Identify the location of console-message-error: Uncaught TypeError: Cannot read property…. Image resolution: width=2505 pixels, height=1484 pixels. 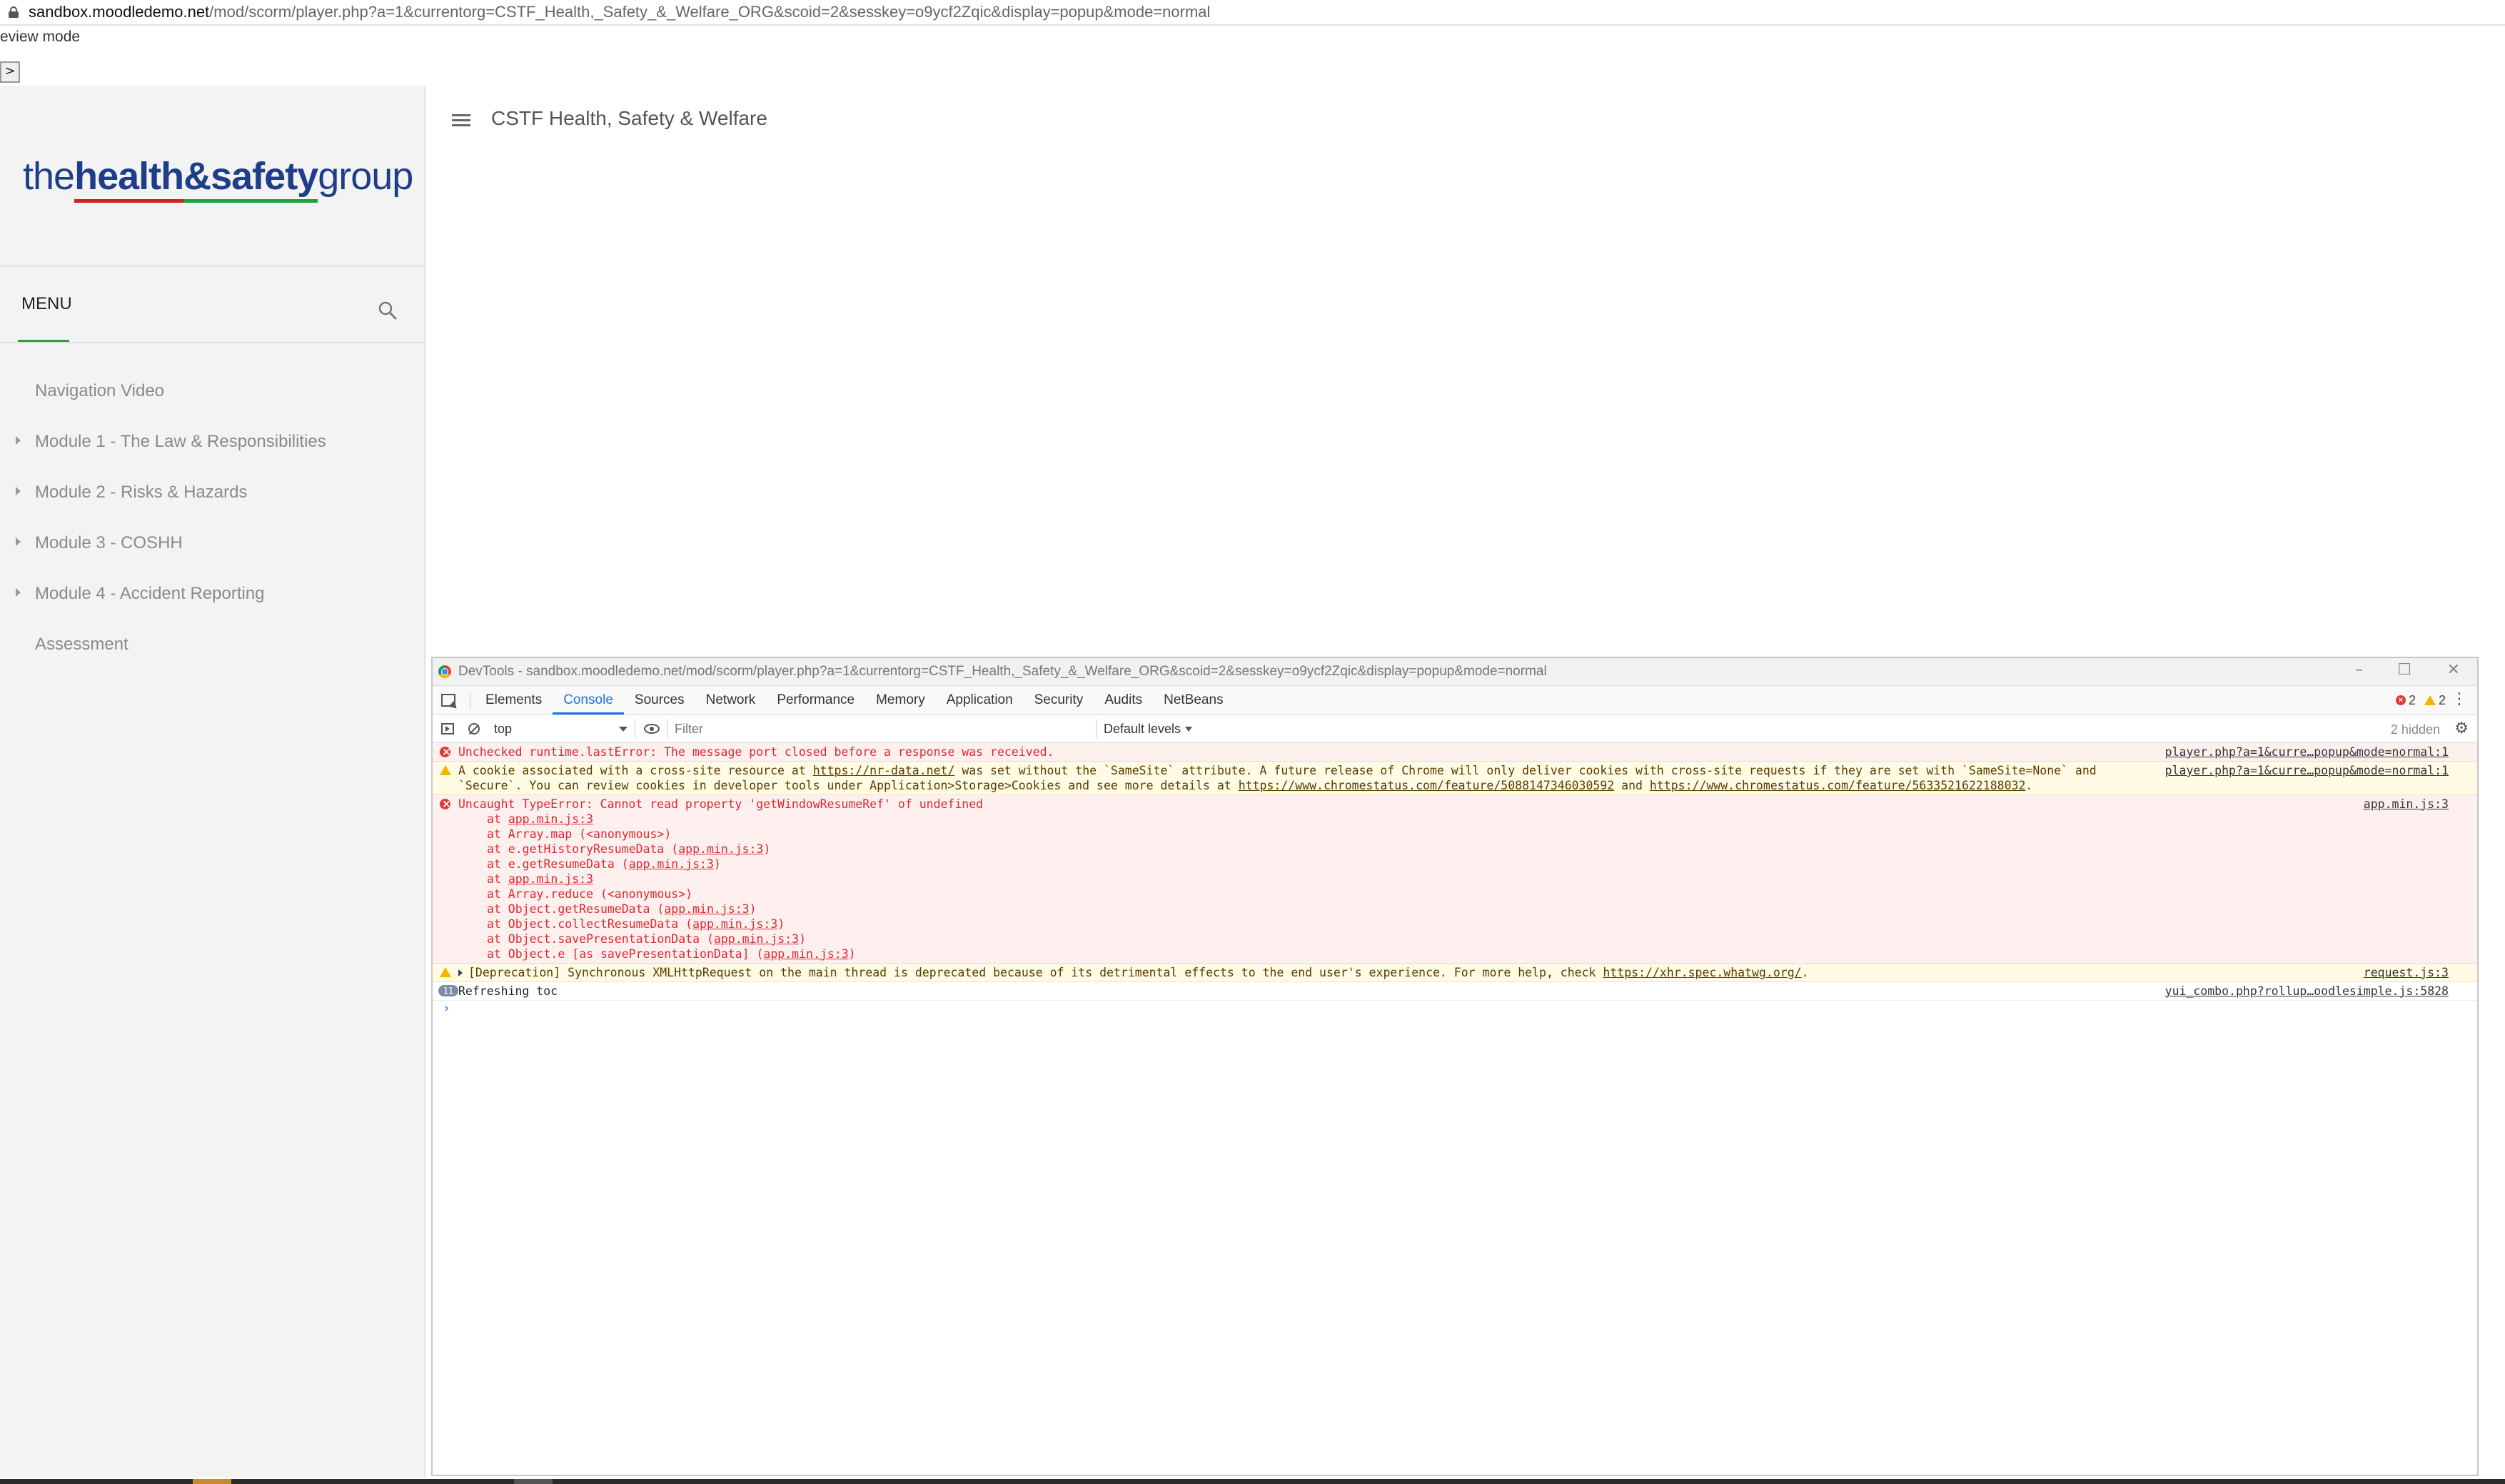
(1455, 879).